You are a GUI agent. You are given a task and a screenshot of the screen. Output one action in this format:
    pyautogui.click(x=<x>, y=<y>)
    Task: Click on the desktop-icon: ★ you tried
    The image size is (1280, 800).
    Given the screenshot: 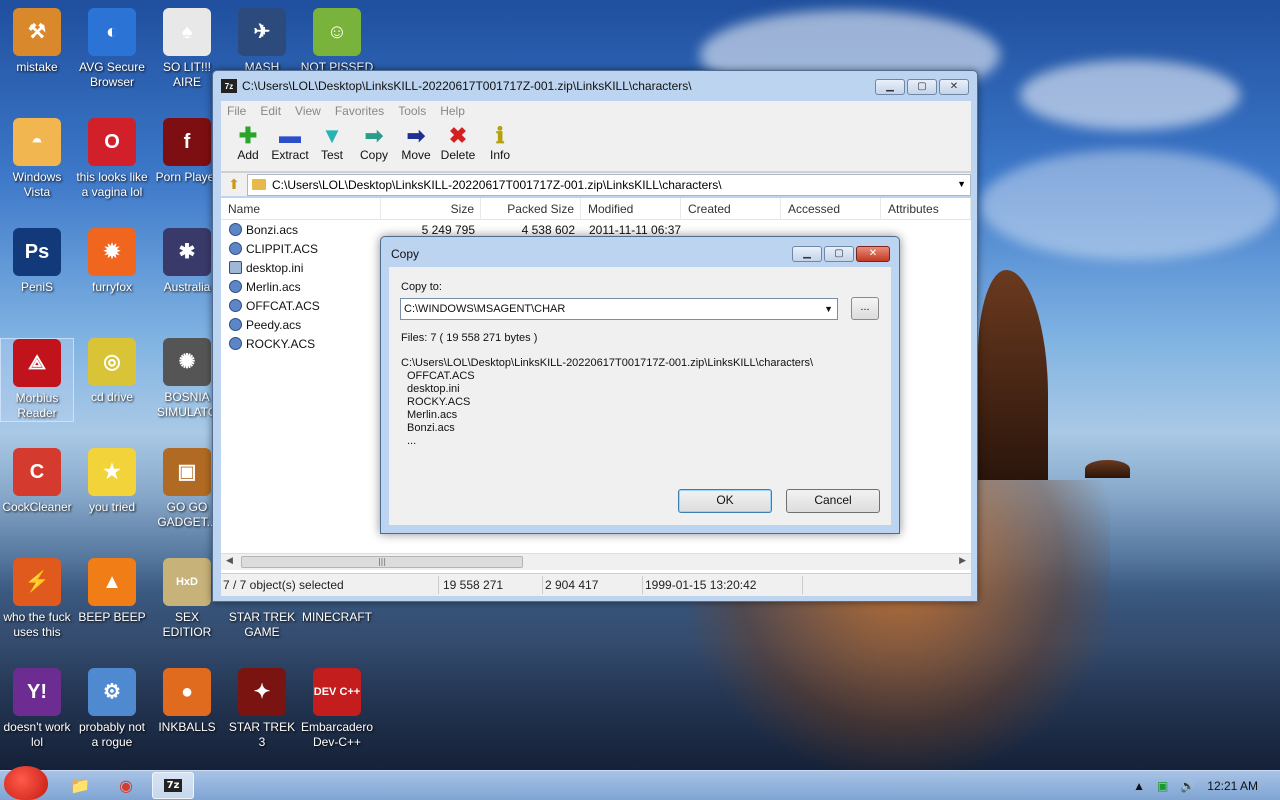 What is the action you would take?
    pyautogui.click(x=112, y=481)
    